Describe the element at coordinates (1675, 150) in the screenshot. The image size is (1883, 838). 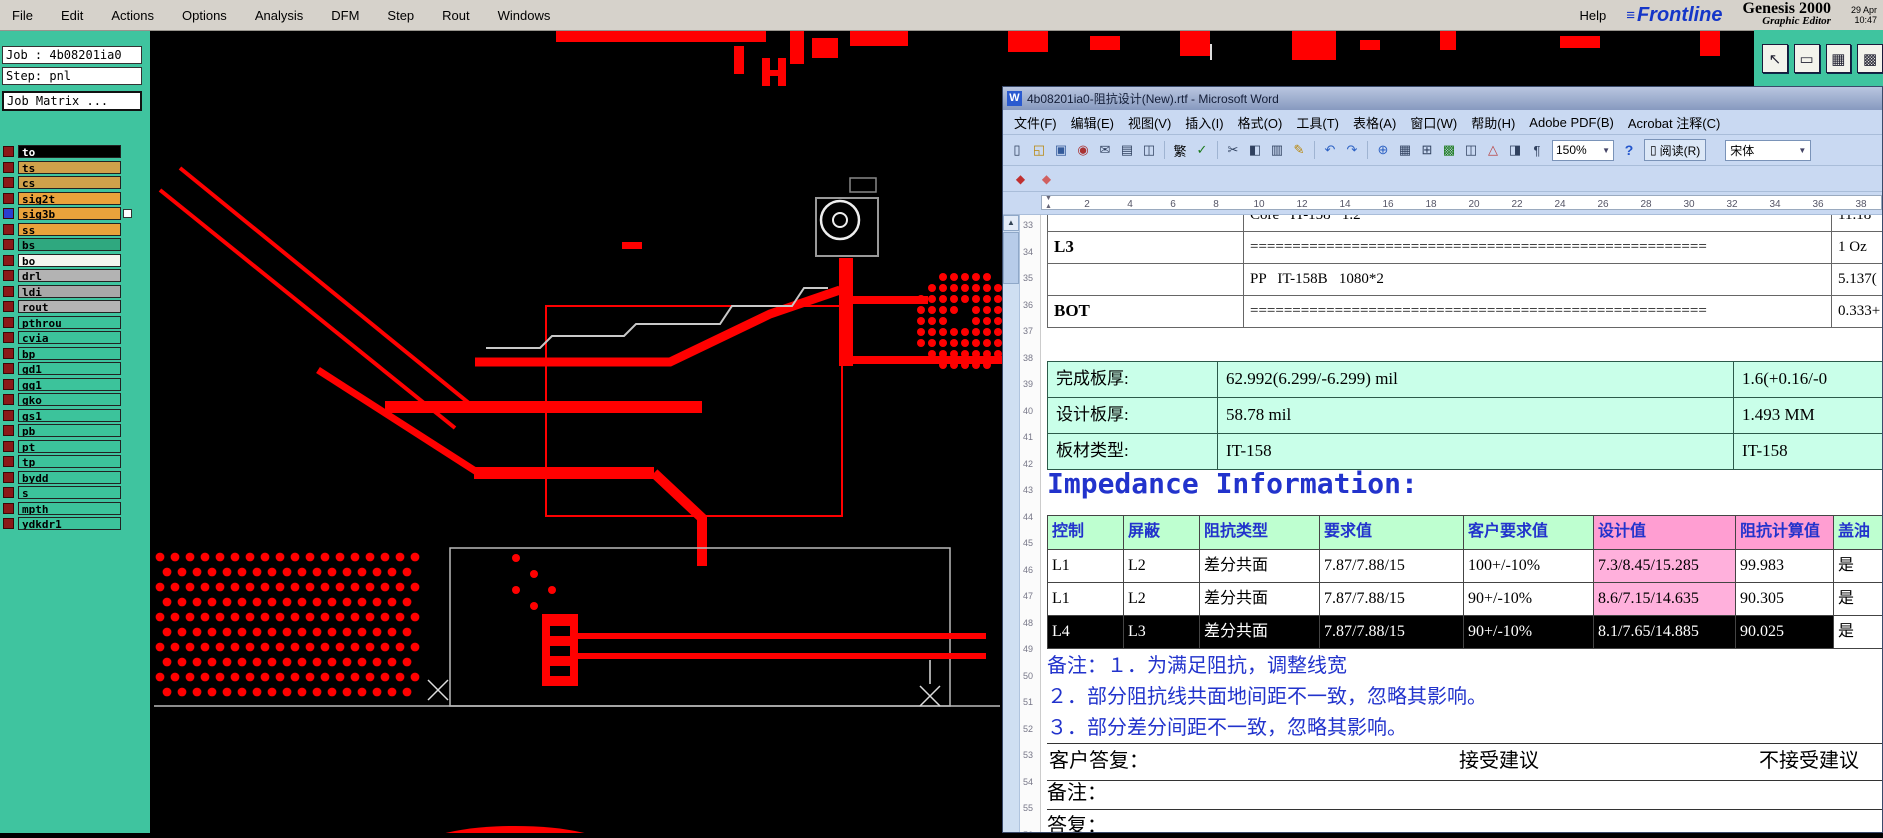
I see `reading-layout-button: ▯ 阅读(R)` at that location.